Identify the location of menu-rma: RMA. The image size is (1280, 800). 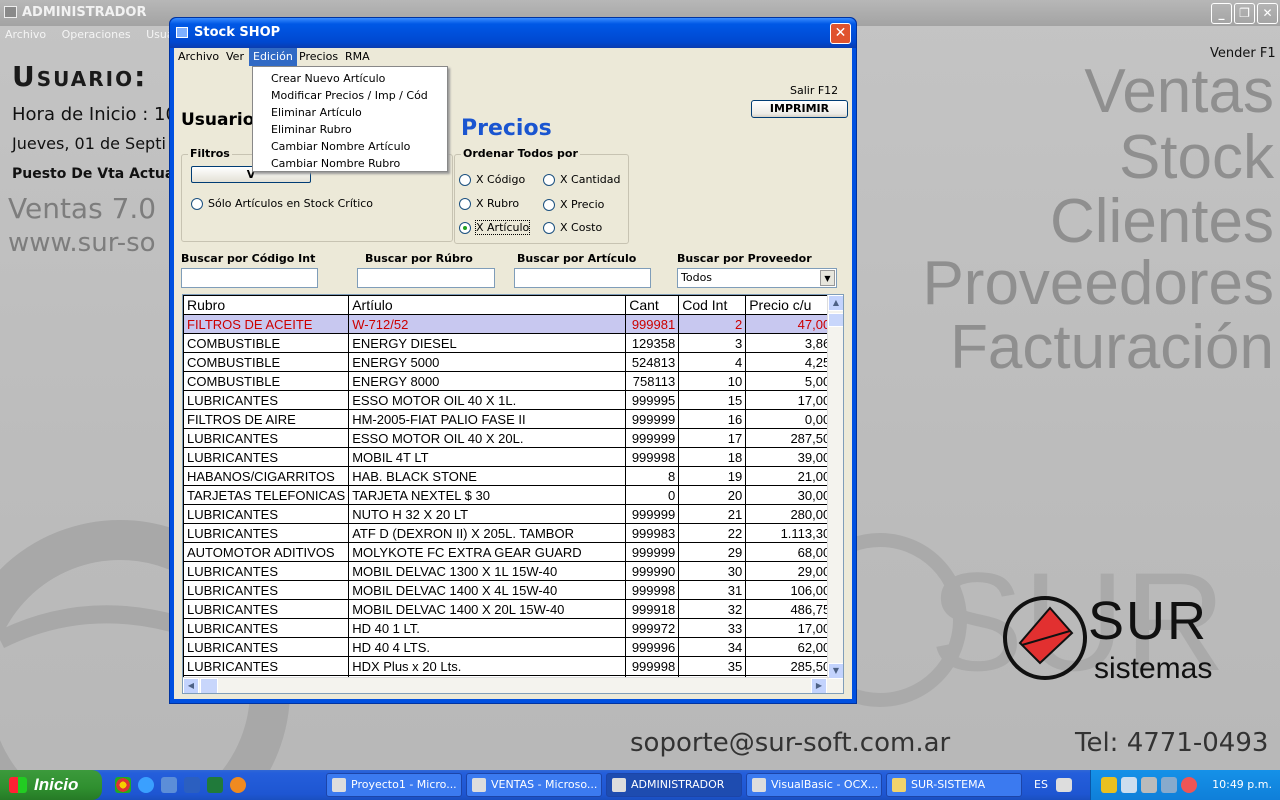
(357, 57).